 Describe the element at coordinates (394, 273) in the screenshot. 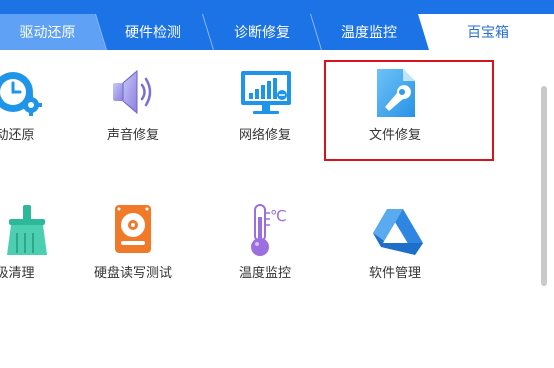

I see `tool-label: 软件管理` at that location.